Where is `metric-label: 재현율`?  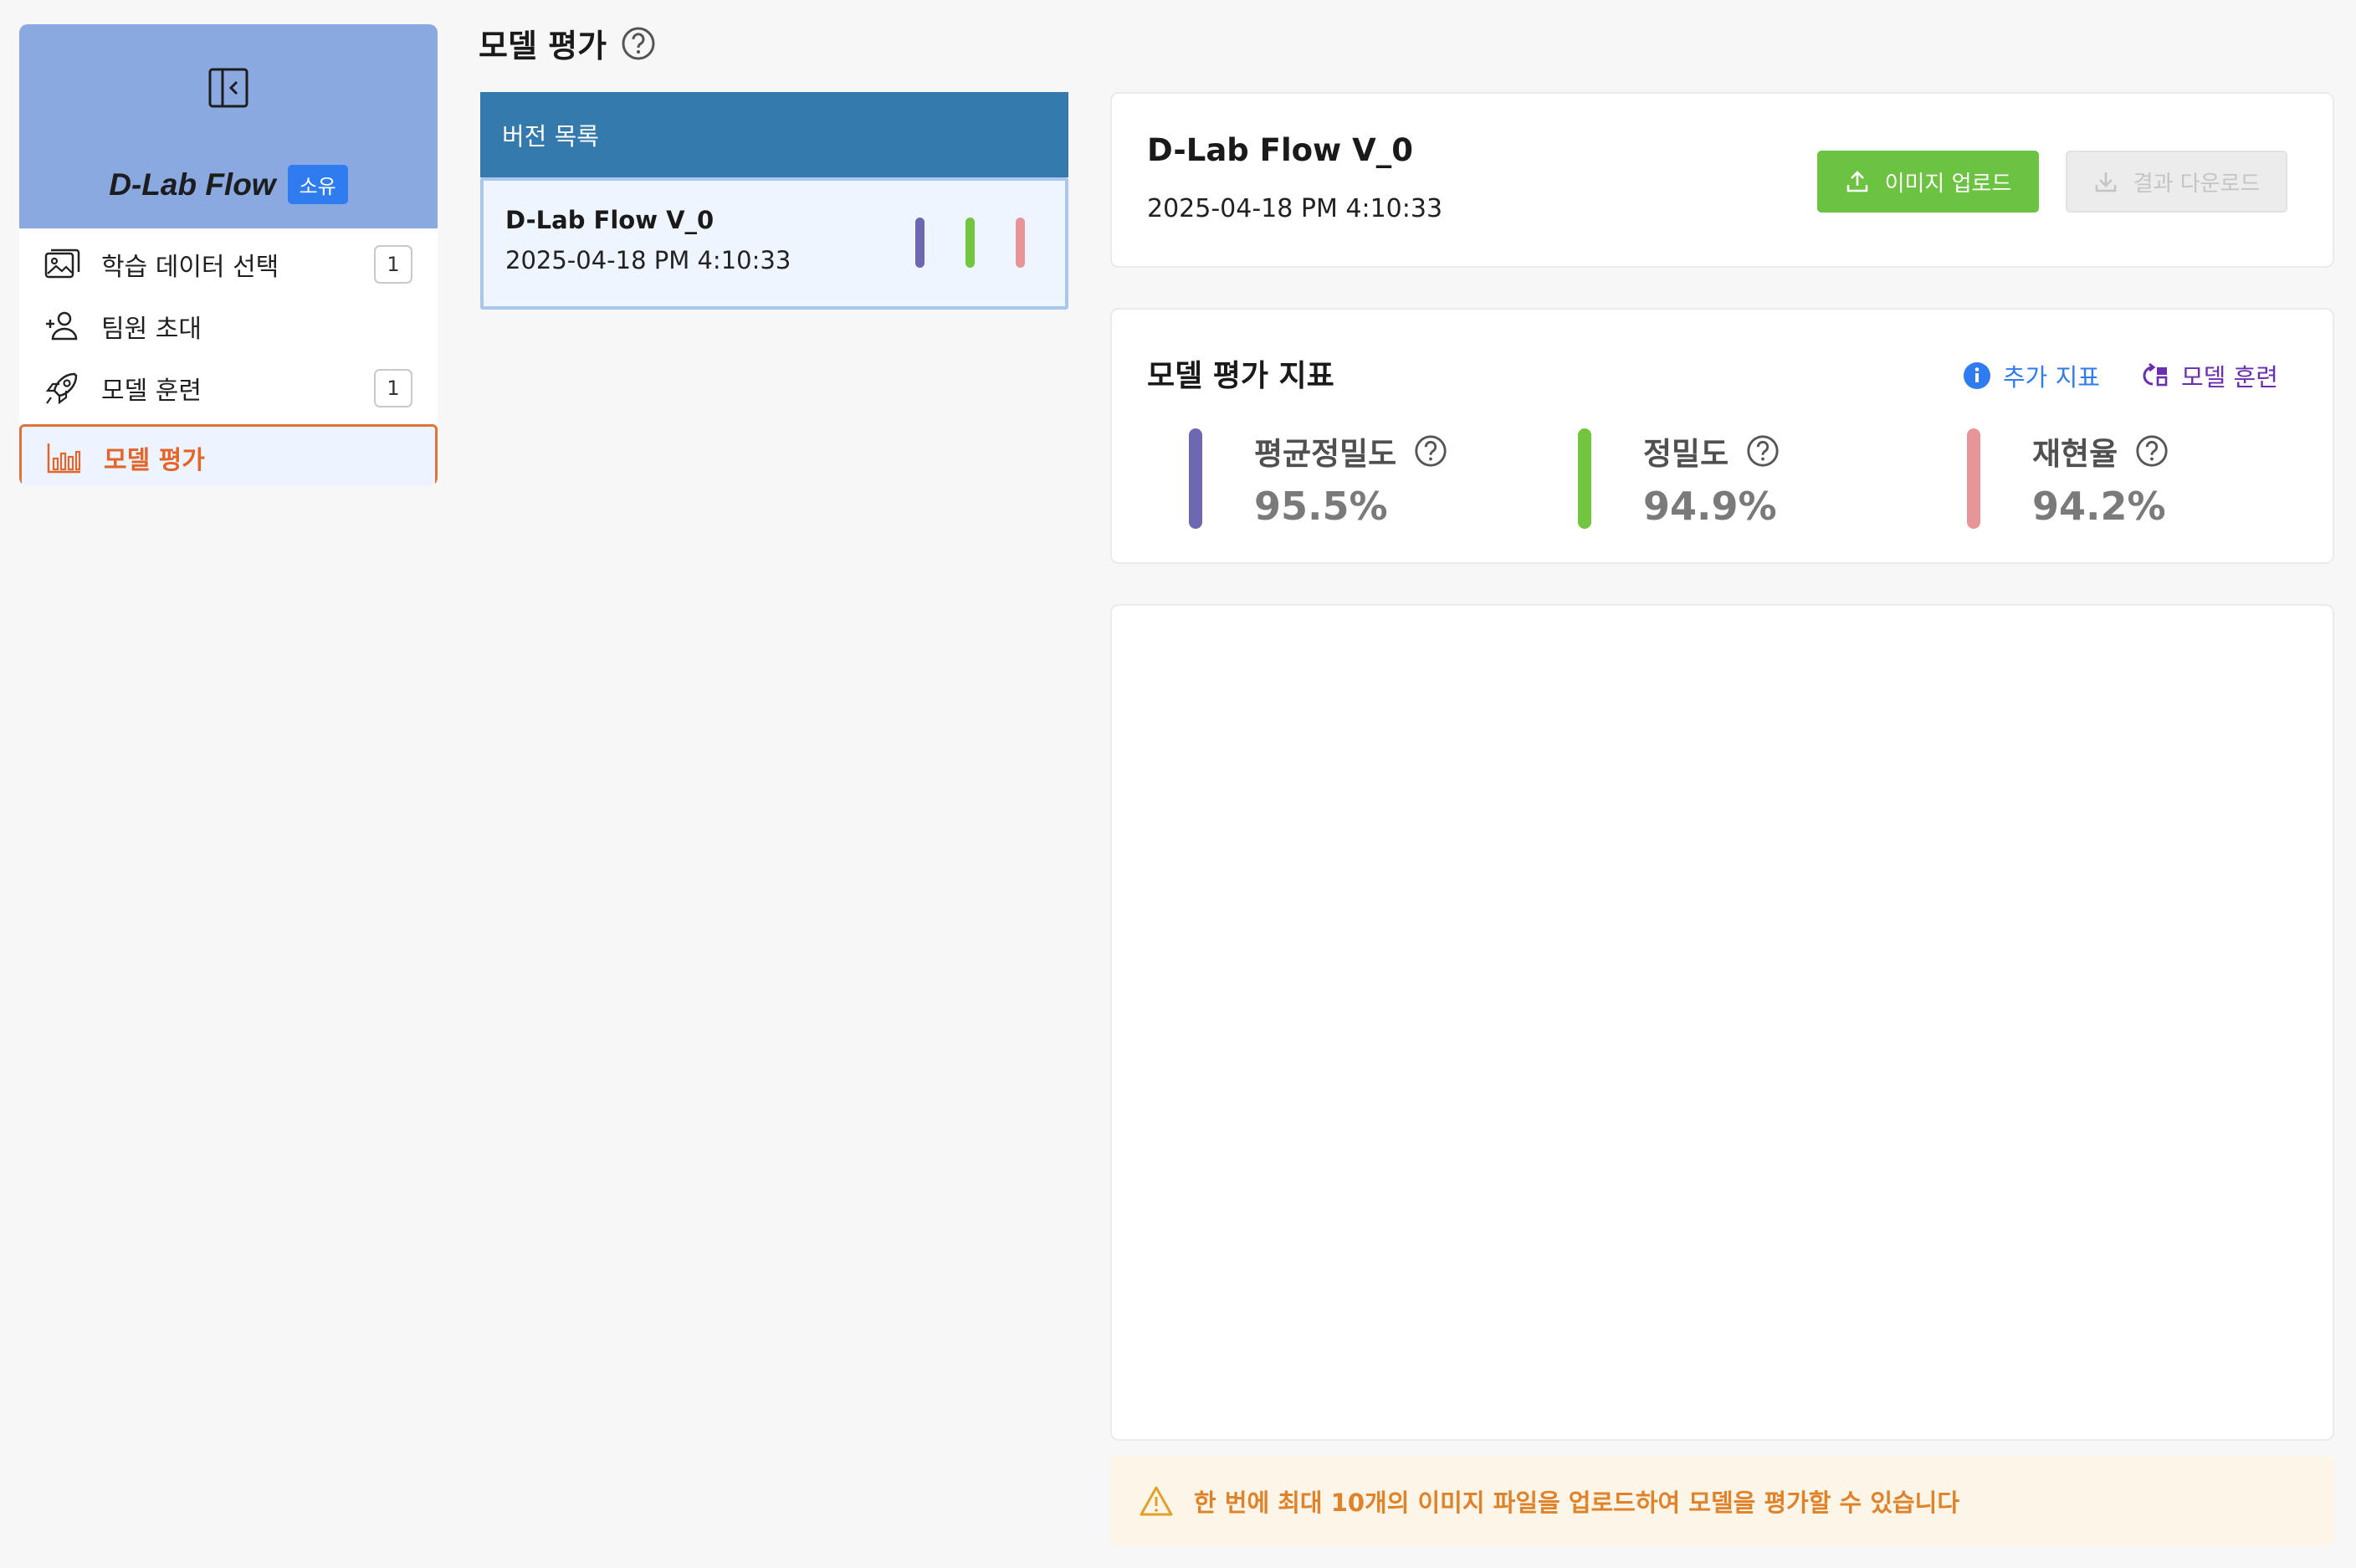 metric-label: 재현율 is located at coordinates (2100, 451).